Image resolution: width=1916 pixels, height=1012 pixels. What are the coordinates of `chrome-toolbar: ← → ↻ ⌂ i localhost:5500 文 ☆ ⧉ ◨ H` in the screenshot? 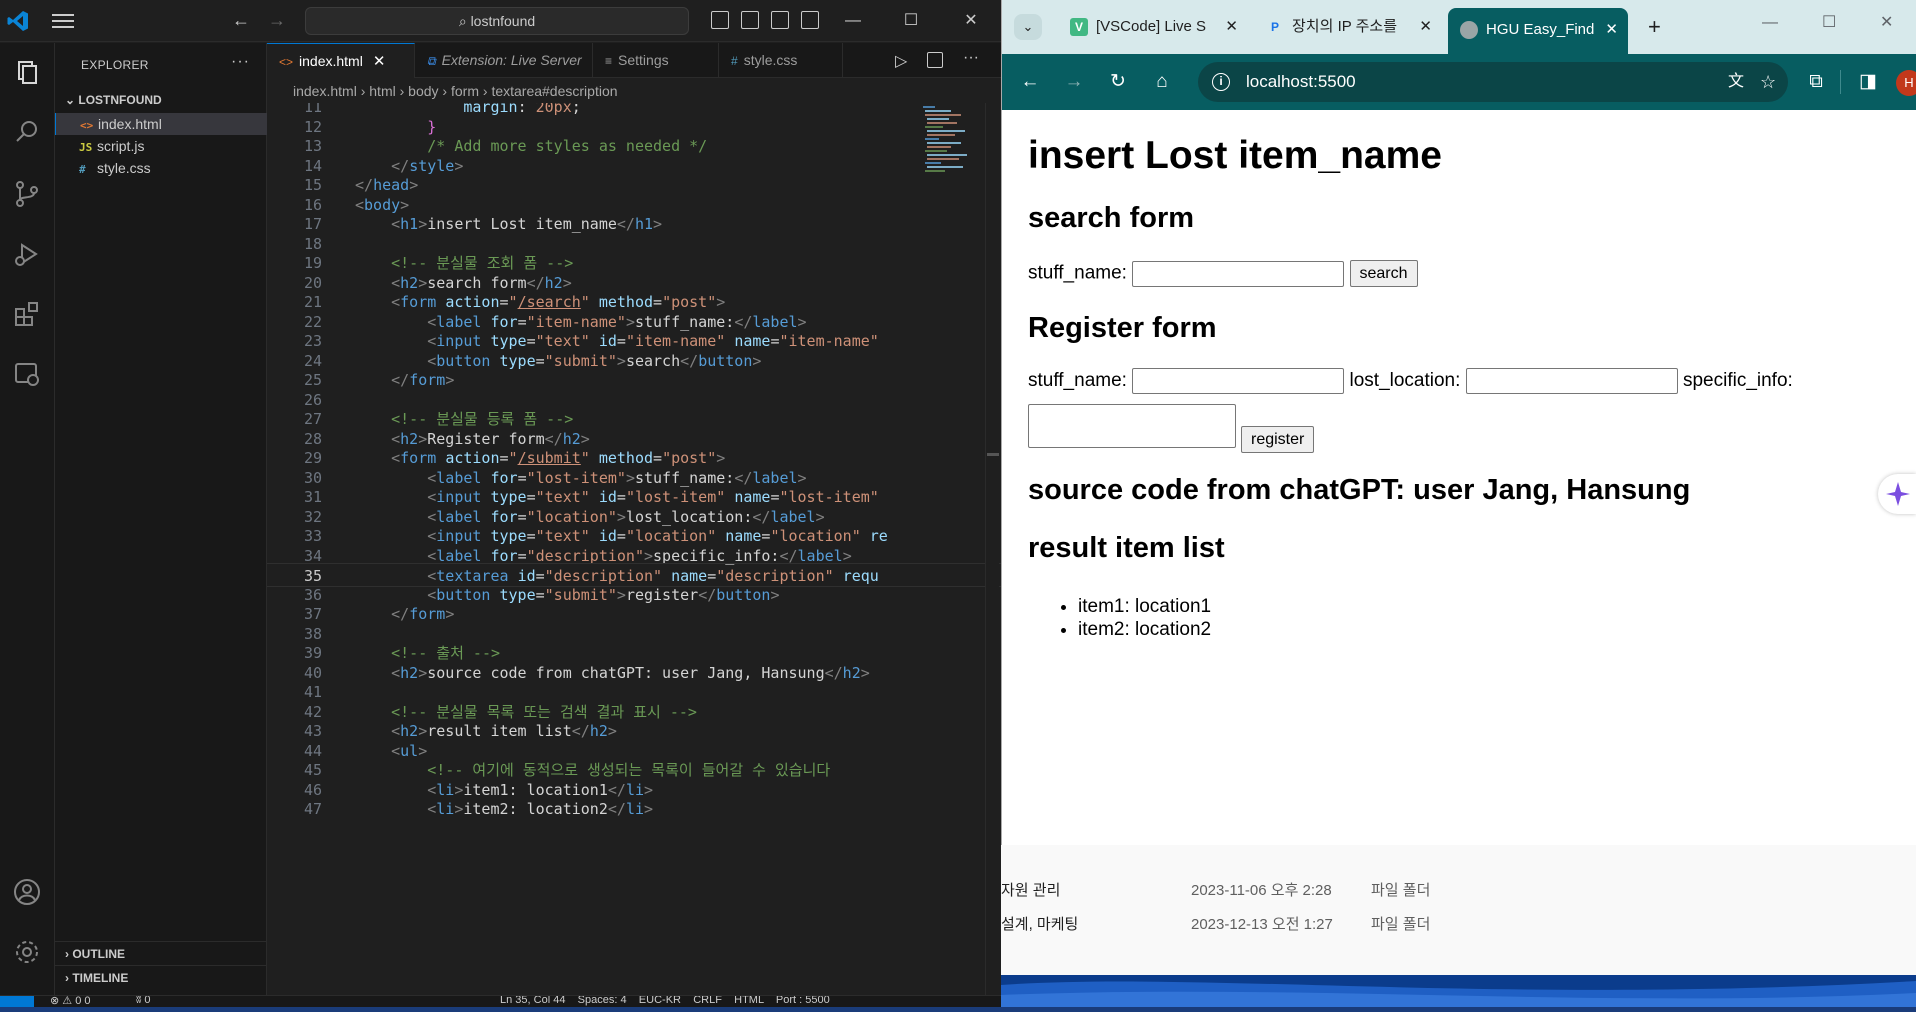 It's located at (1459, 82).